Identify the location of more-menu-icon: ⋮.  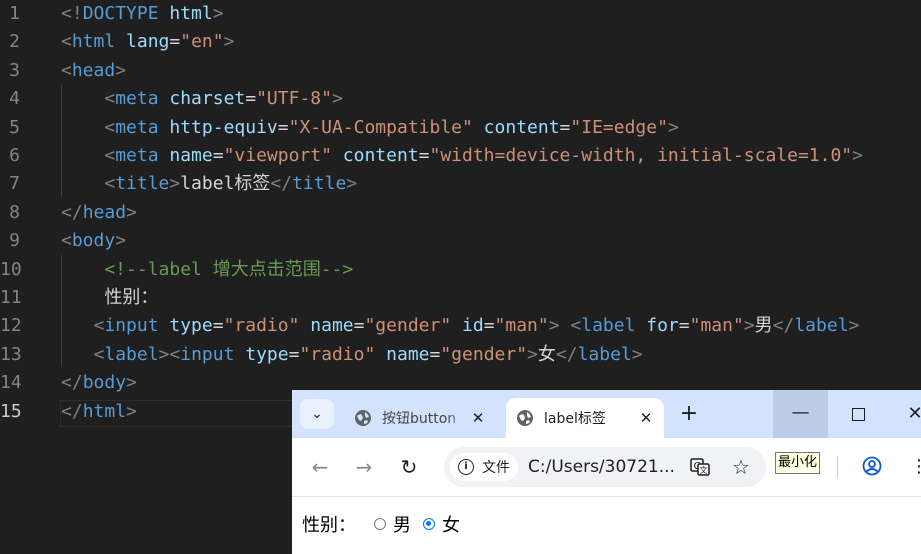
(915, 467).